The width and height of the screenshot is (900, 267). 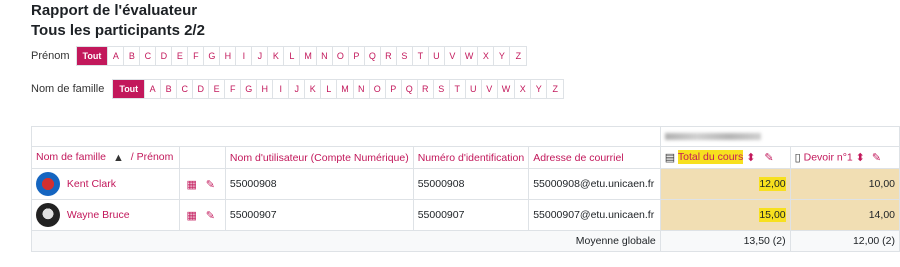 What do you see at coordinates (148, 56) in the screenshot?
I see `firstname-letter-c: C` at bounding box center [148, 56].